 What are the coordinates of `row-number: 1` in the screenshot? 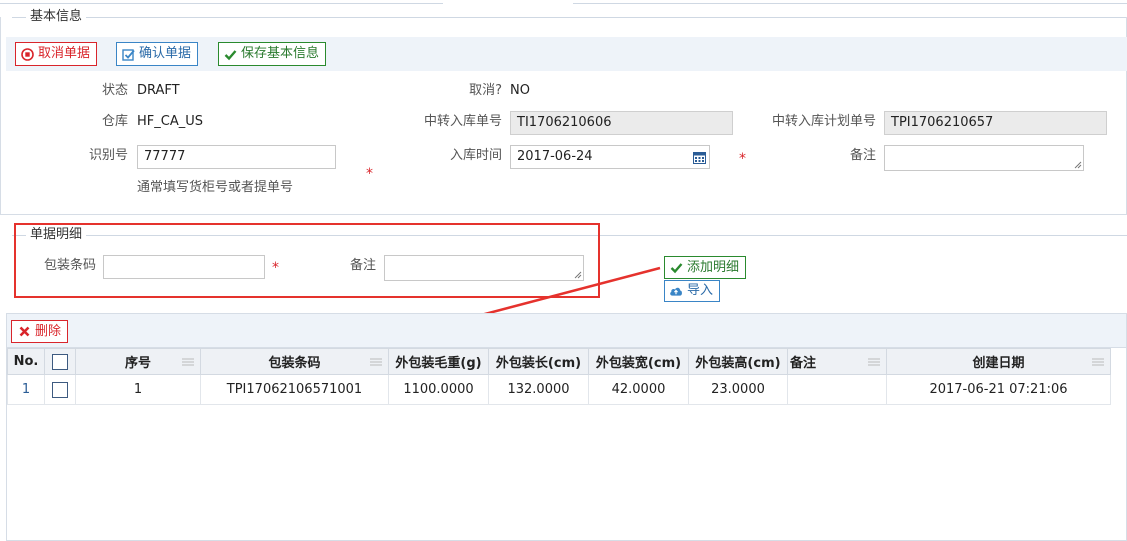 It's located at (26, 389).